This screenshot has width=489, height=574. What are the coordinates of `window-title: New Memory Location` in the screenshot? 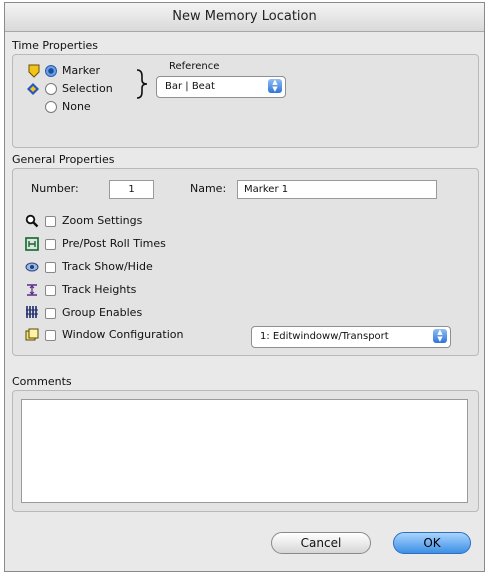 It's located at (244, 17).